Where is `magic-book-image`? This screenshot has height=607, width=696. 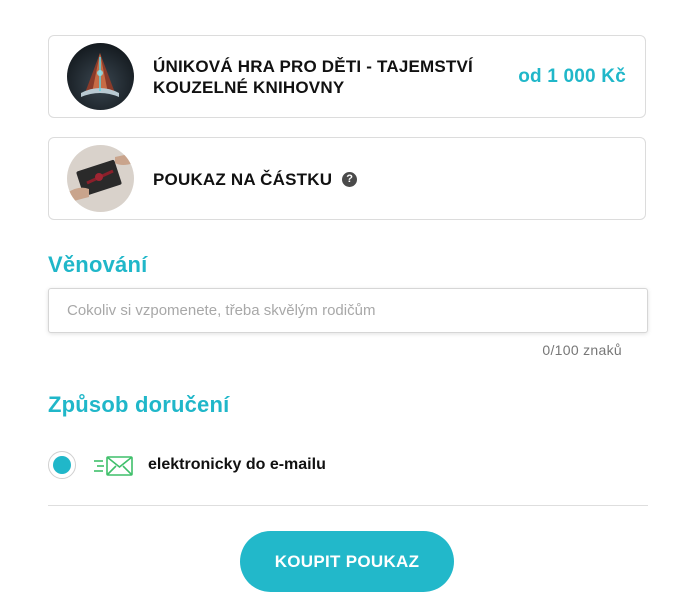 magic-book-image is located at coordinates (100, 76).